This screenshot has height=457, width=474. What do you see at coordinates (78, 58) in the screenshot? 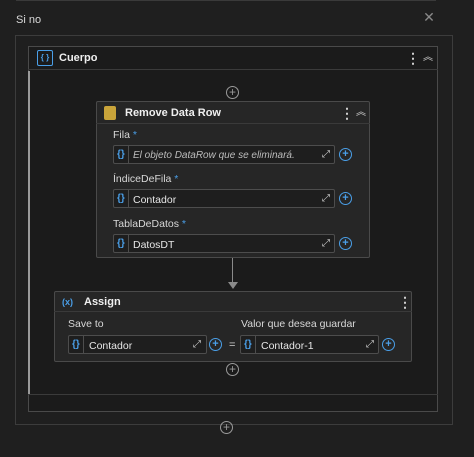
I see `body-sequence-title: Cuerpo` at bounding box center [78, 58].